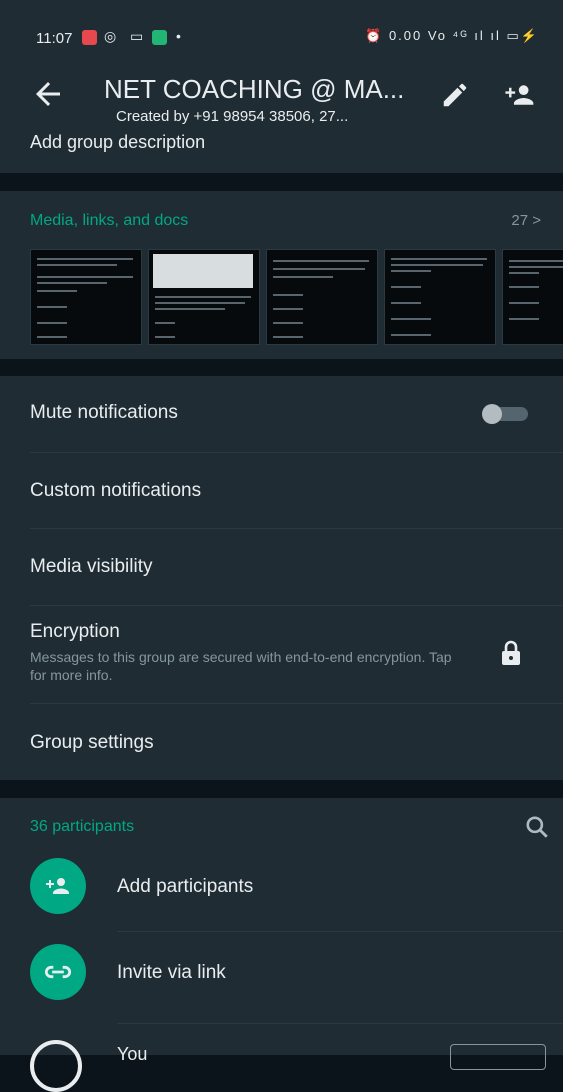 This screenshot has width=563, height=1092. Describe the element at coordinates (56, 1066) in the screenshot. I see `avatar` at that location.